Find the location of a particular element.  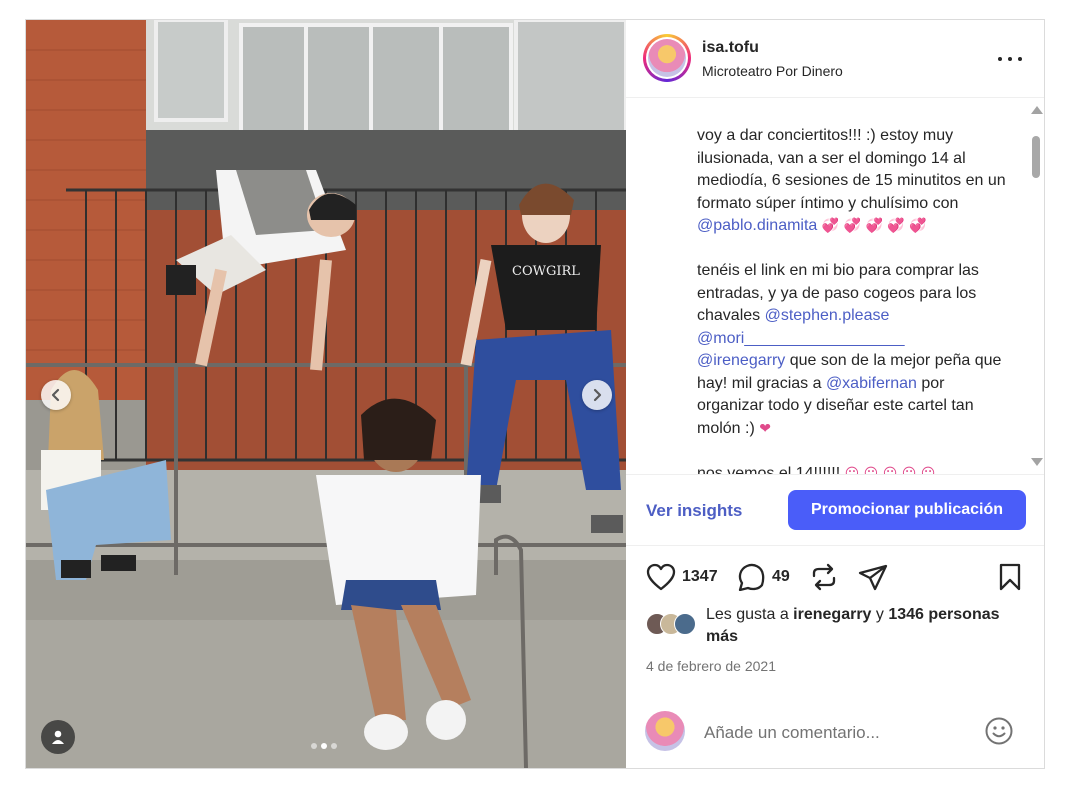

post-location: Microteatro Por Dinero is located at coordinates (772, 71).